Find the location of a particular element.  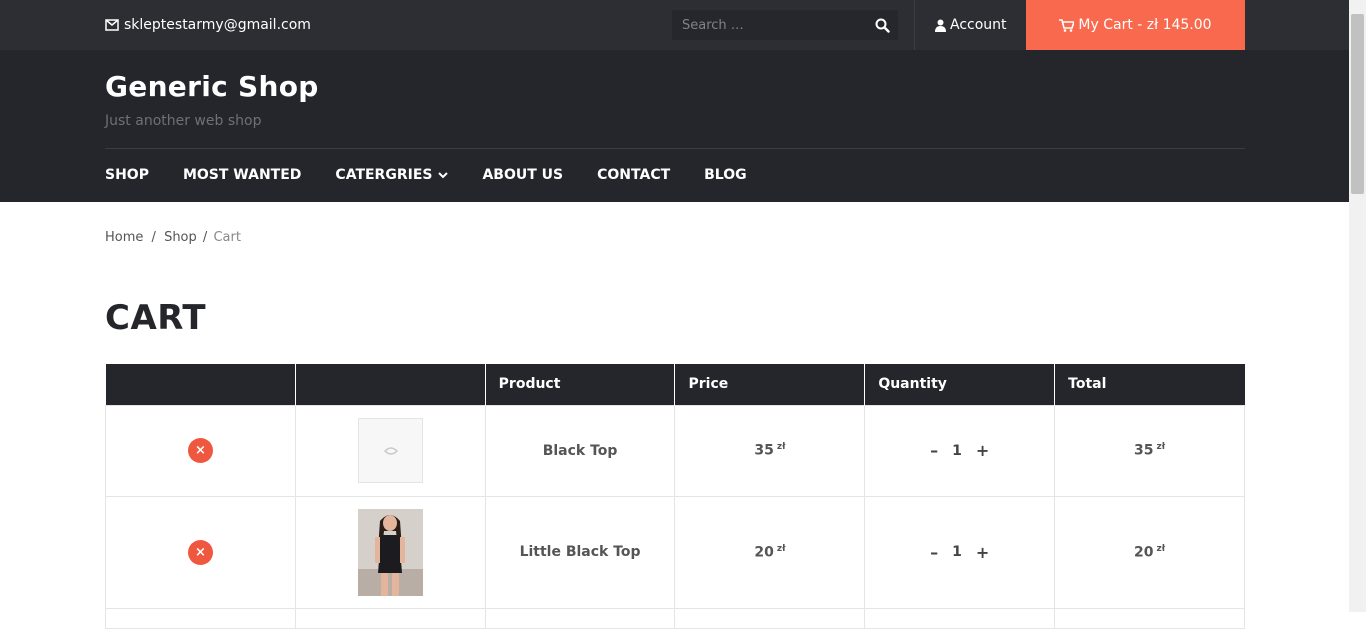

price-value: 20 is located at coordinates (764, 552).